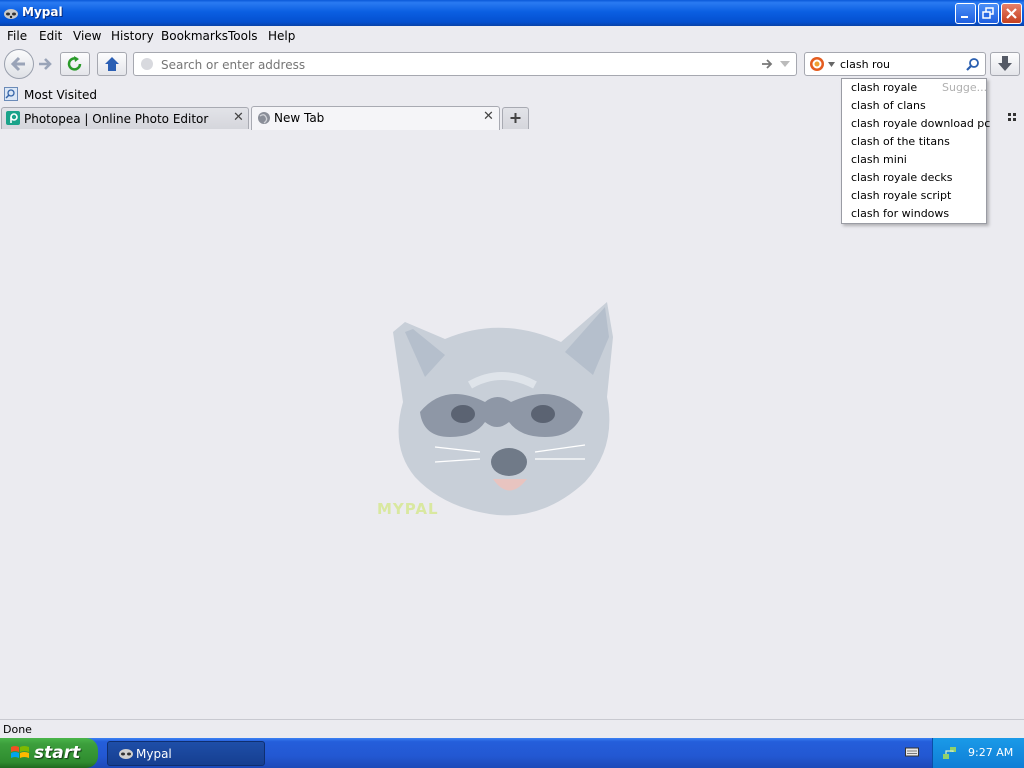  Describe the element at coordinates (451, 65) in the screenshot. I see `address-input` at that location.